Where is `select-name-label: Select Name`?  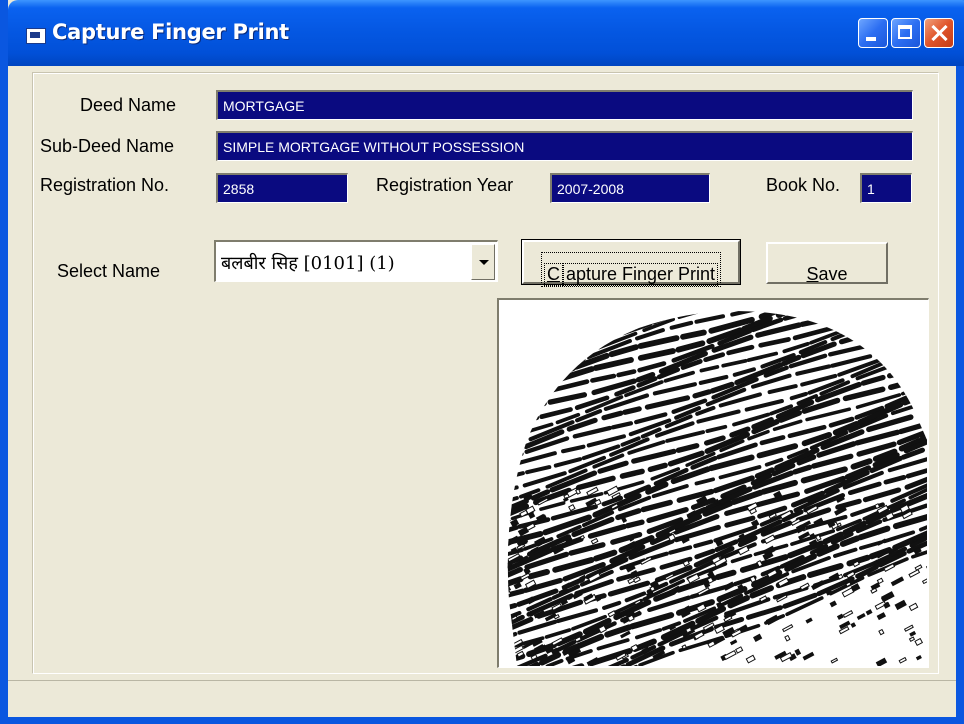
select-name-label: Select Name is located at coordinates (109, 271).